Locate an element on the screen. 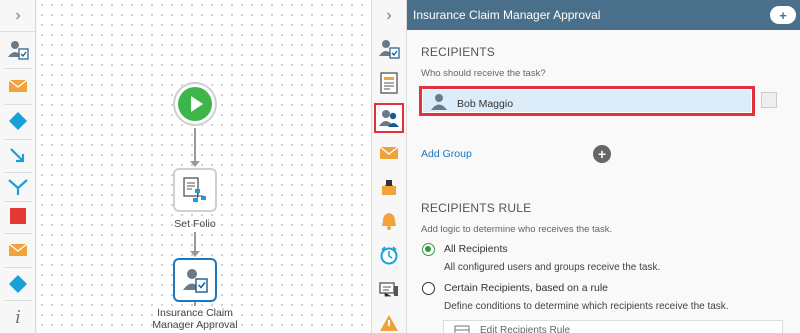  stop-icon is located at coordinates (18, 216).